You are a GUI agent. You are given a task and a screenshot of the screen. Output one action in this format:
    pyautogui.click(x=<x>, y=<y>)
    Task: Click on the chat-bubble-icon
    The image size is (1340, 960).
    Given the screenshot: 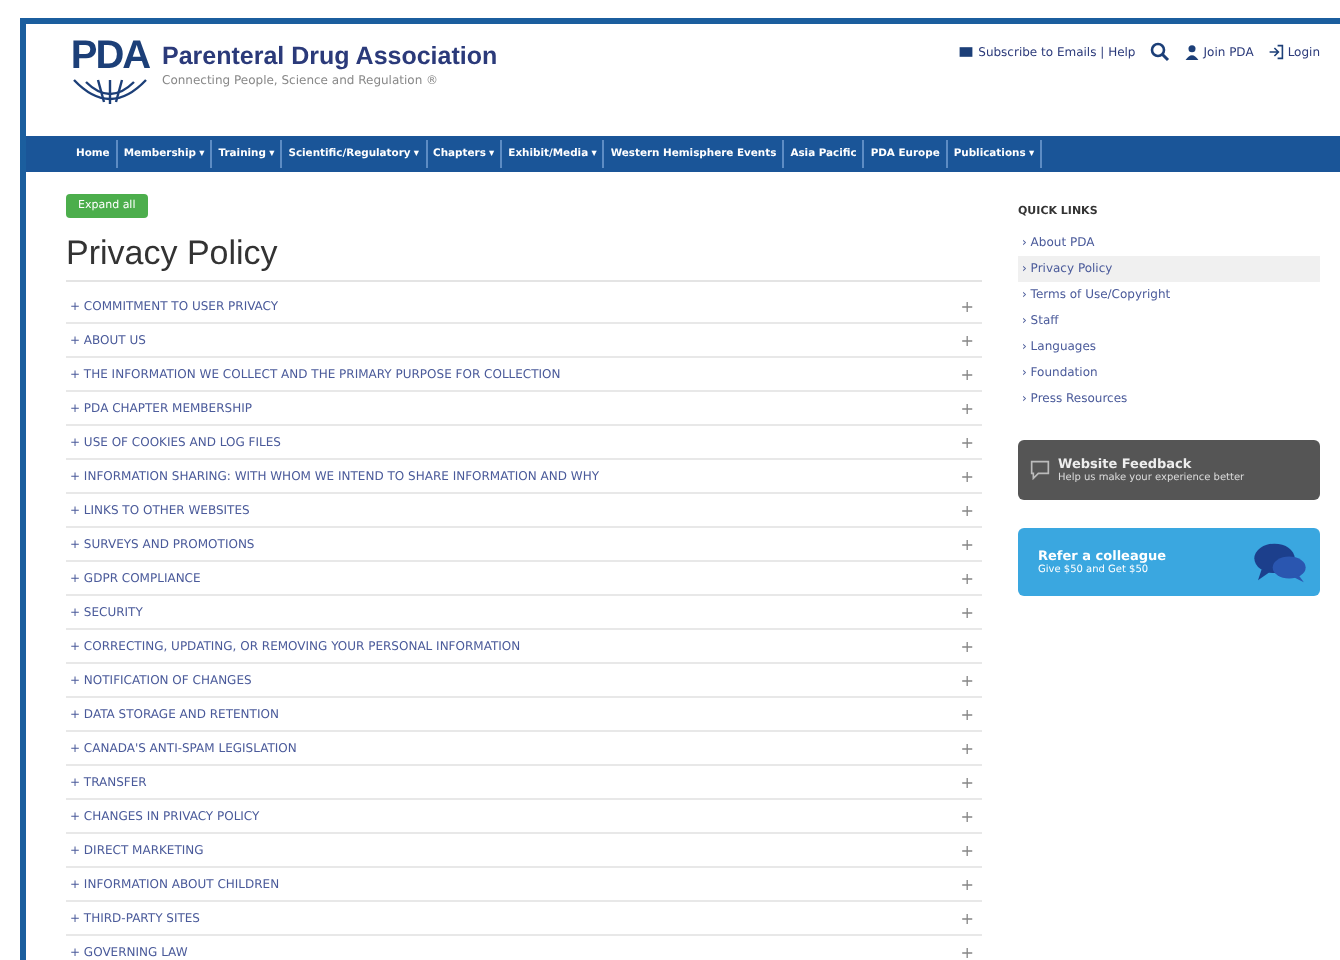 What is the action you would take?
    pyautogui.click(x=1040, y=470)
    